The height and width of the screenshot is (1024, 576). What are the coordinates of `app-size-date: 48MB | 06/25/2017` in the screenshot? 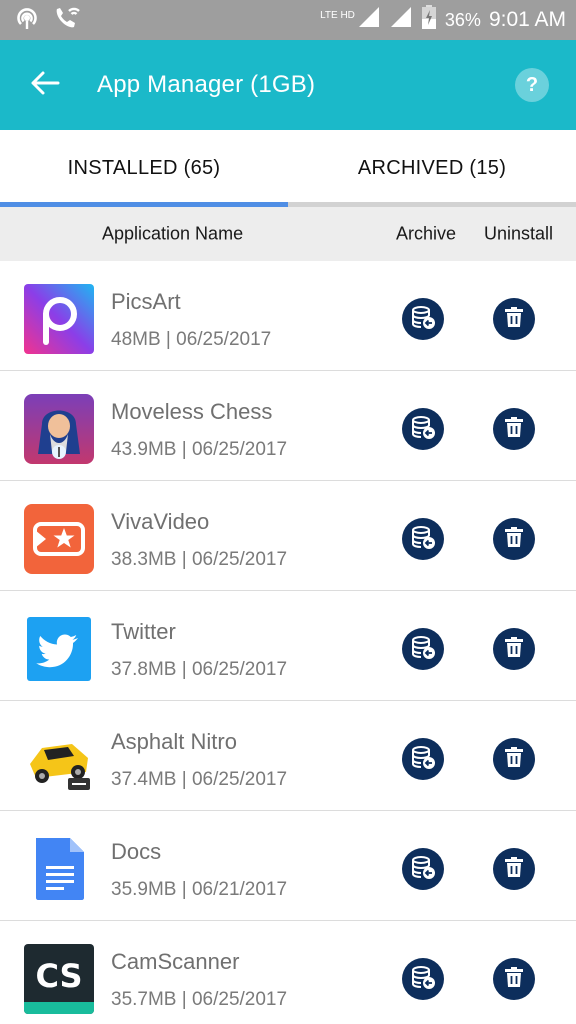 It's located at (191, 339).